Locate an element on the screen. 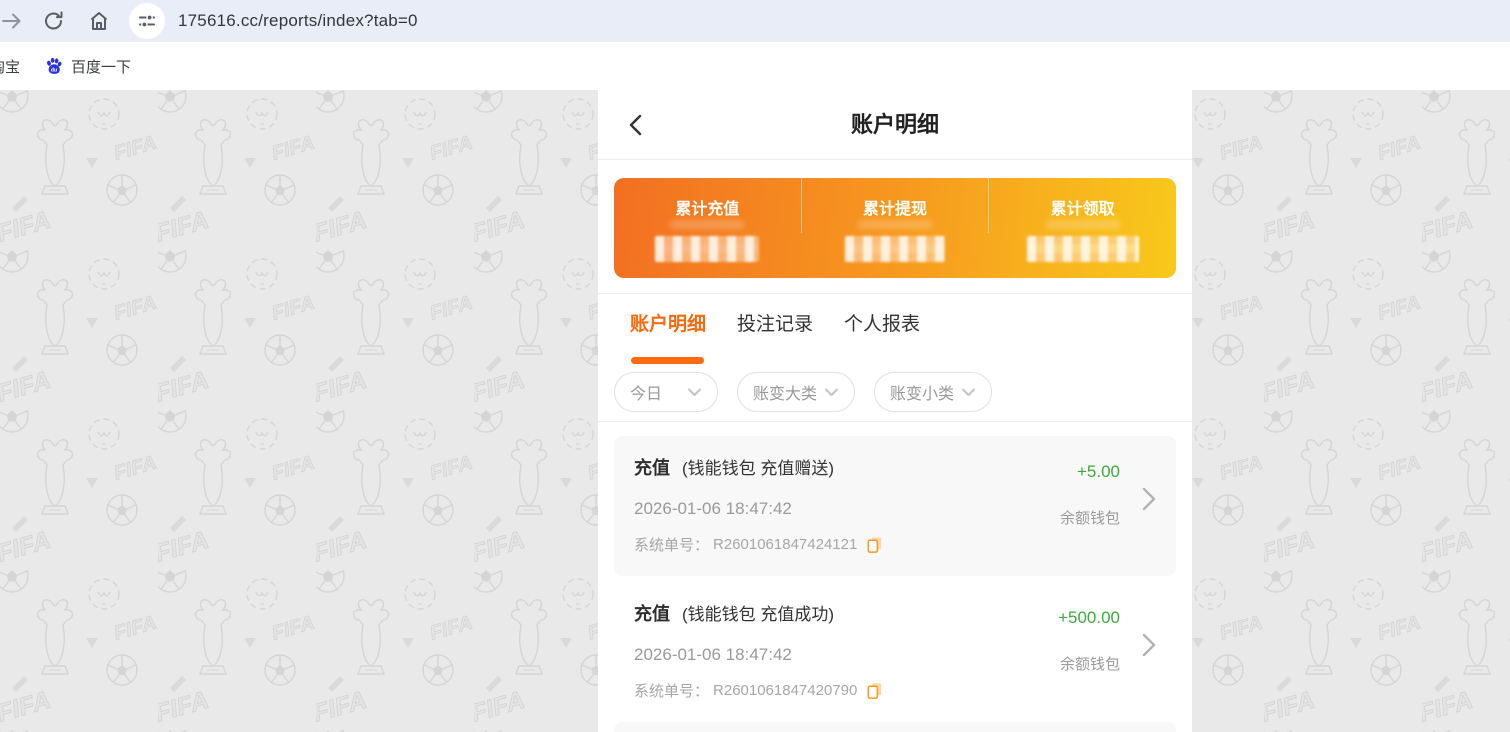  tab-bet-records: 投注记录 is located at coordinates (775, 325).